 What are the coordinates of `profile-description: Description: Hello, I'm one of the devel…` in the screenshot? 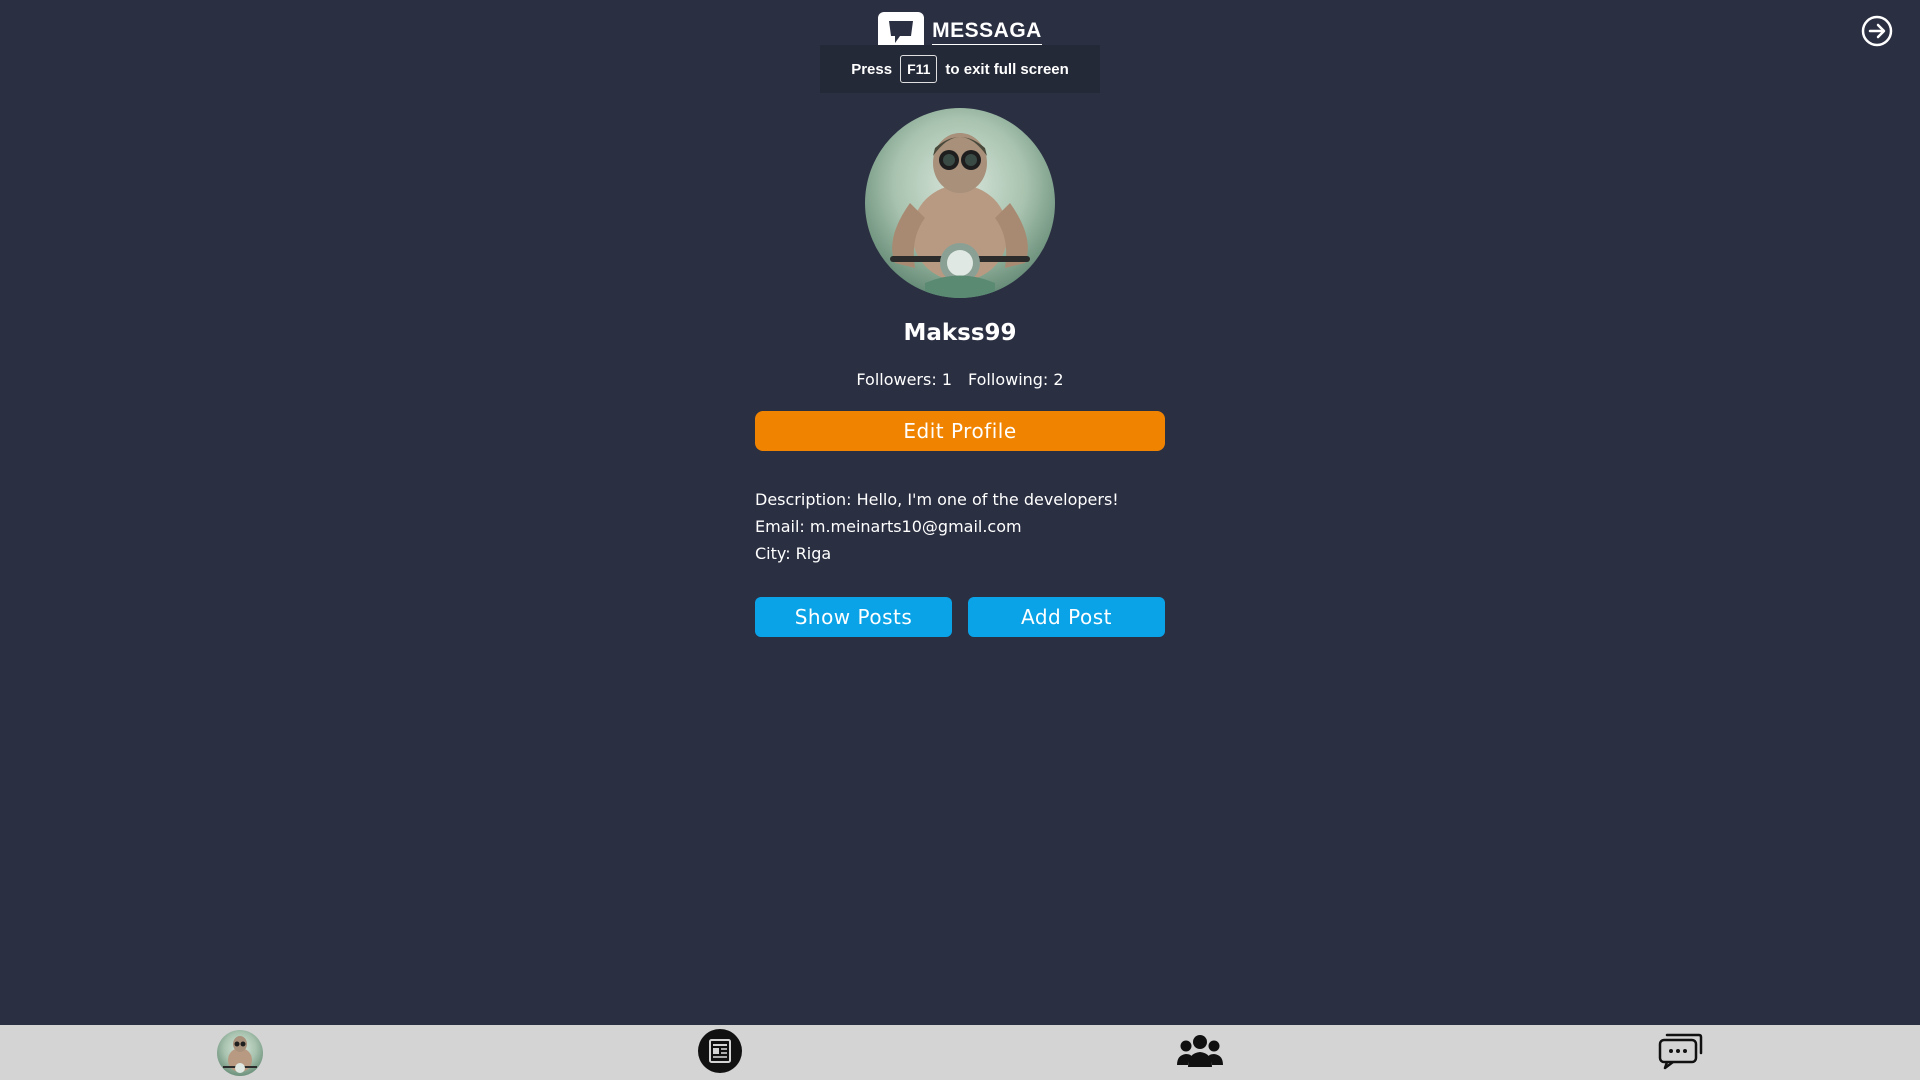 It's located at (937, 499).